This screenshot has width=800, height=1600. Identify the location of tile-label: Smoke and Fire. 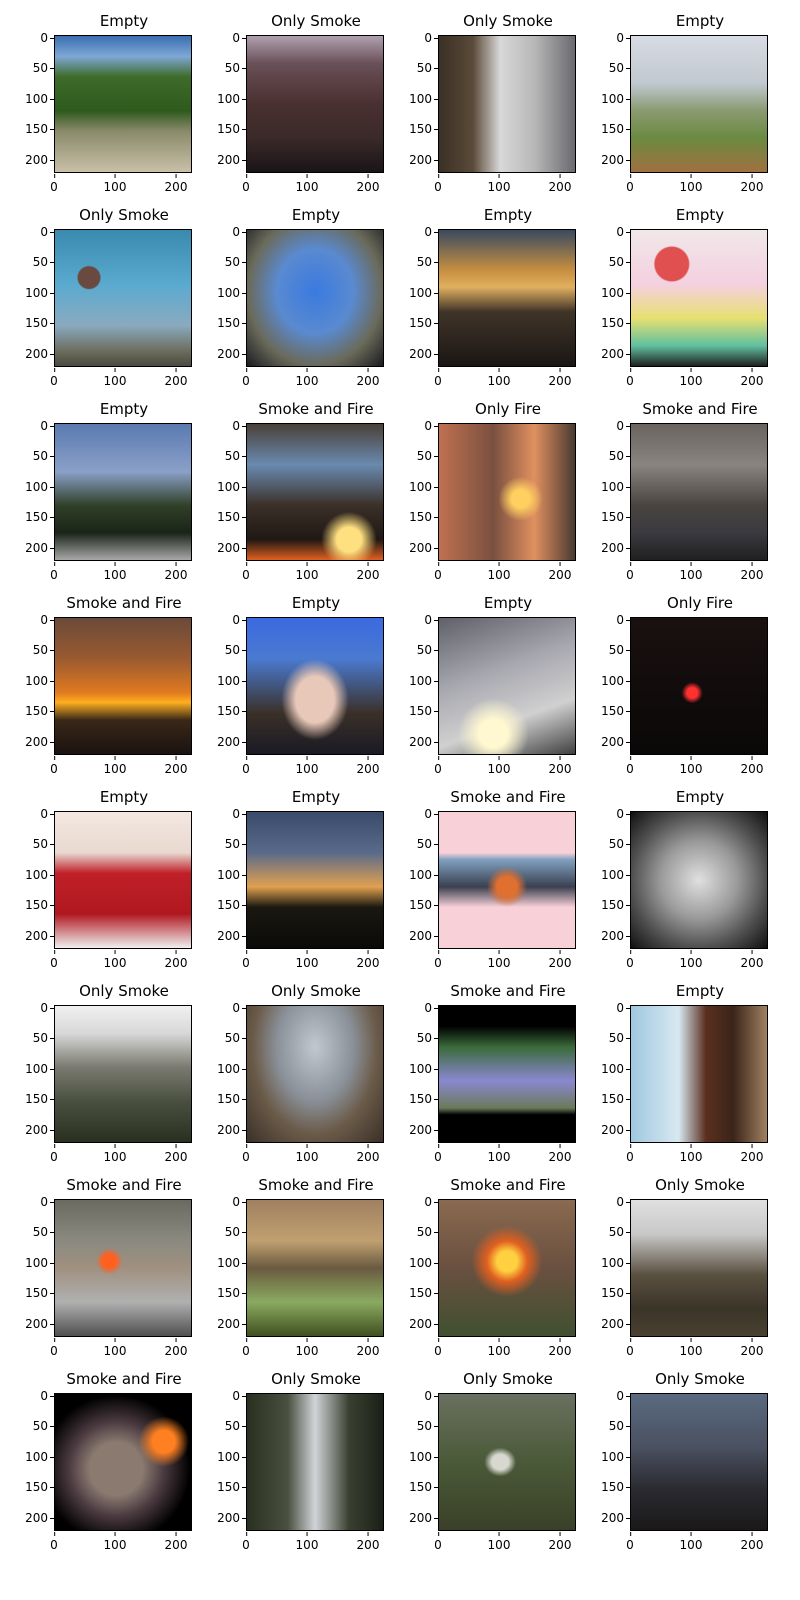
(316, 409).